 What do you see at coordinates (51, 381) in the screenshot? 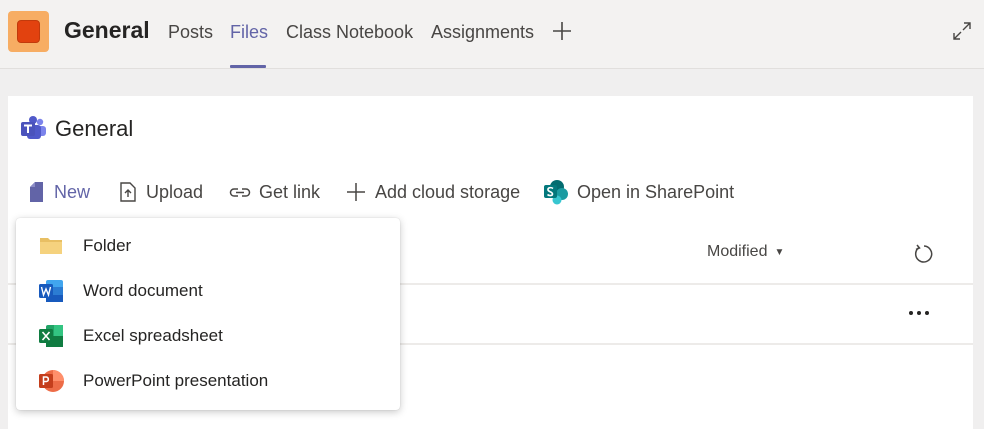
I see `powerpoint-icon` at bounding box center [51, 381].